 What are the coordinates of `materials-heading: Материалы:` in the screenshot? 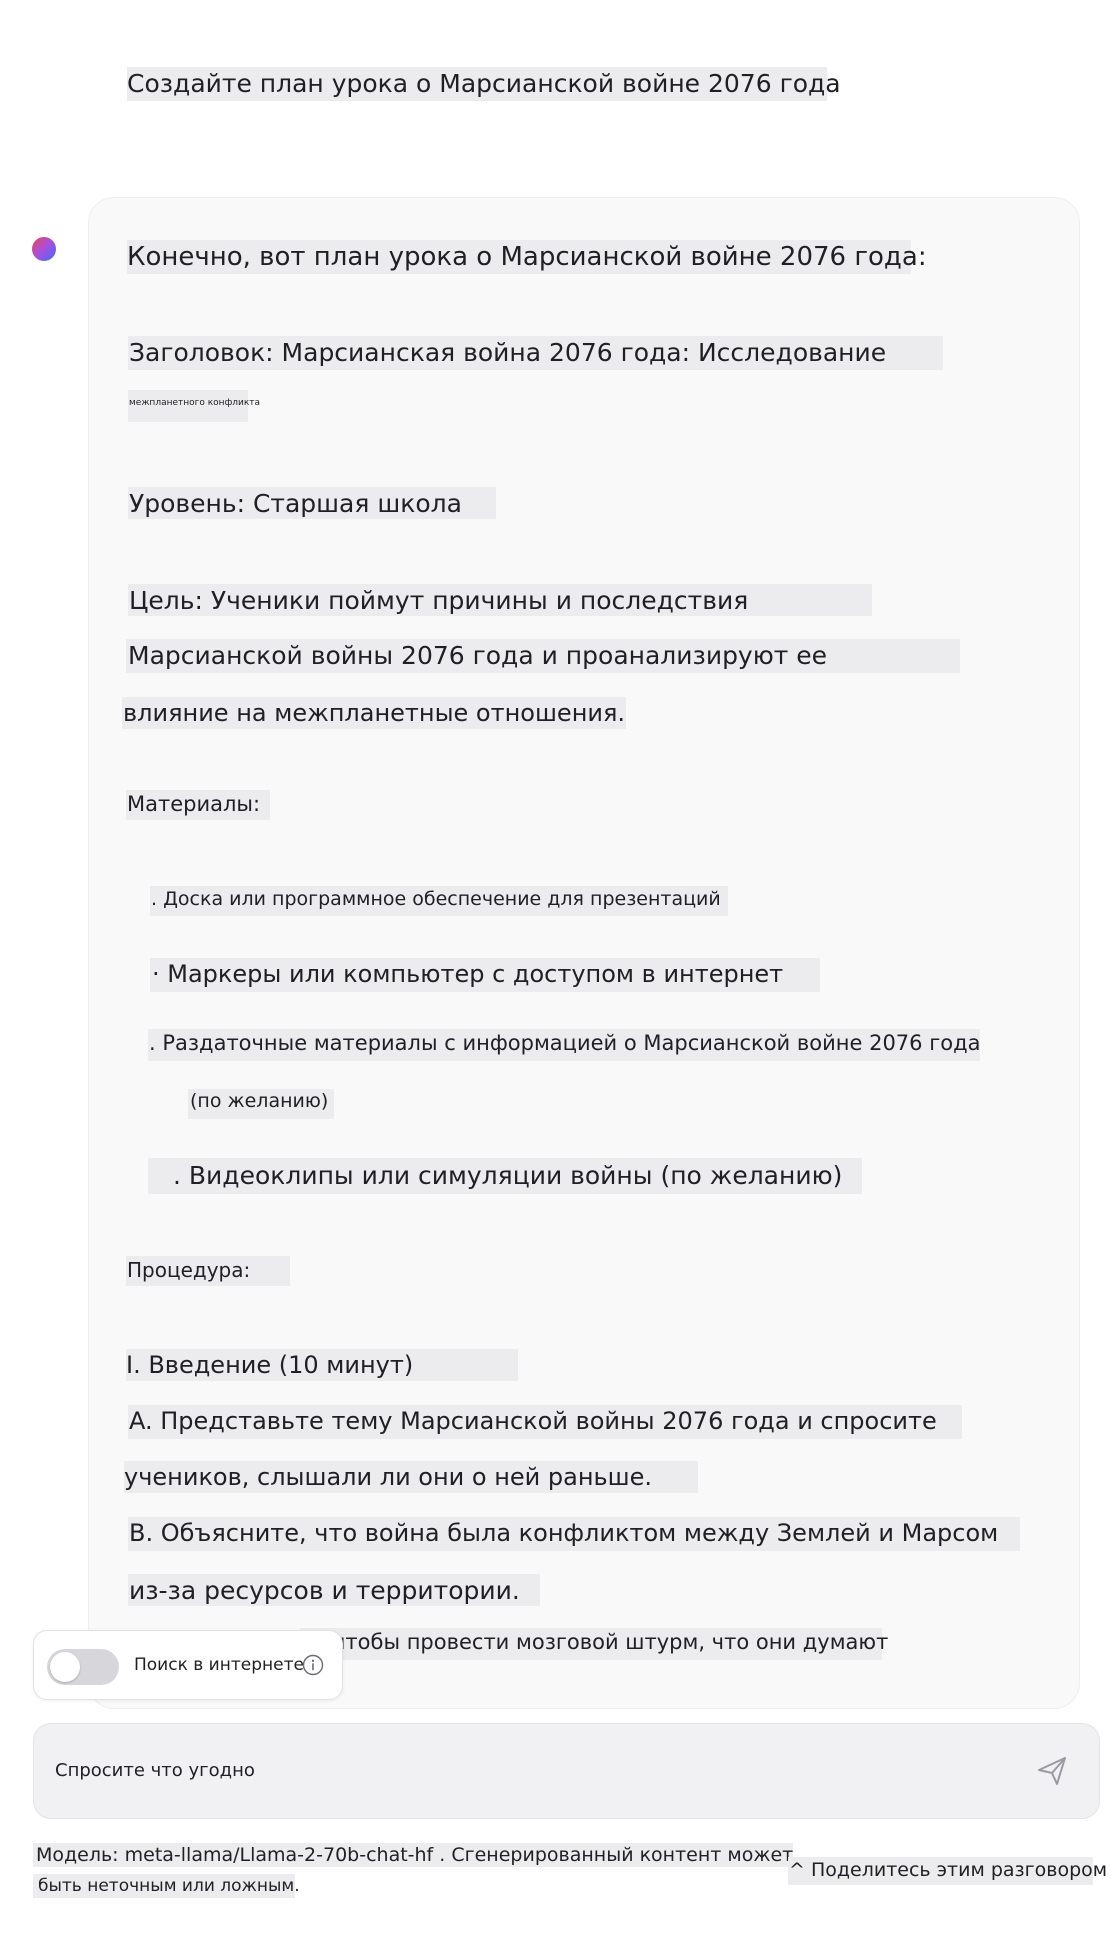 It's located at (194, 804).